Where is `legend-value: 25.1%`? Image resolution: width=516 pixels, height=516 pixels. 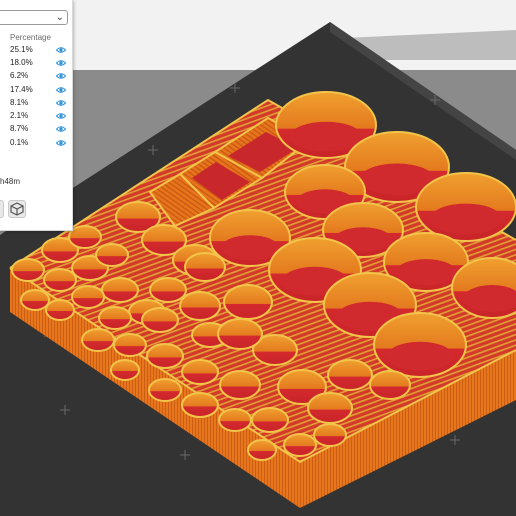
legend-value: 25.1% is located at coordinates (21, 49).